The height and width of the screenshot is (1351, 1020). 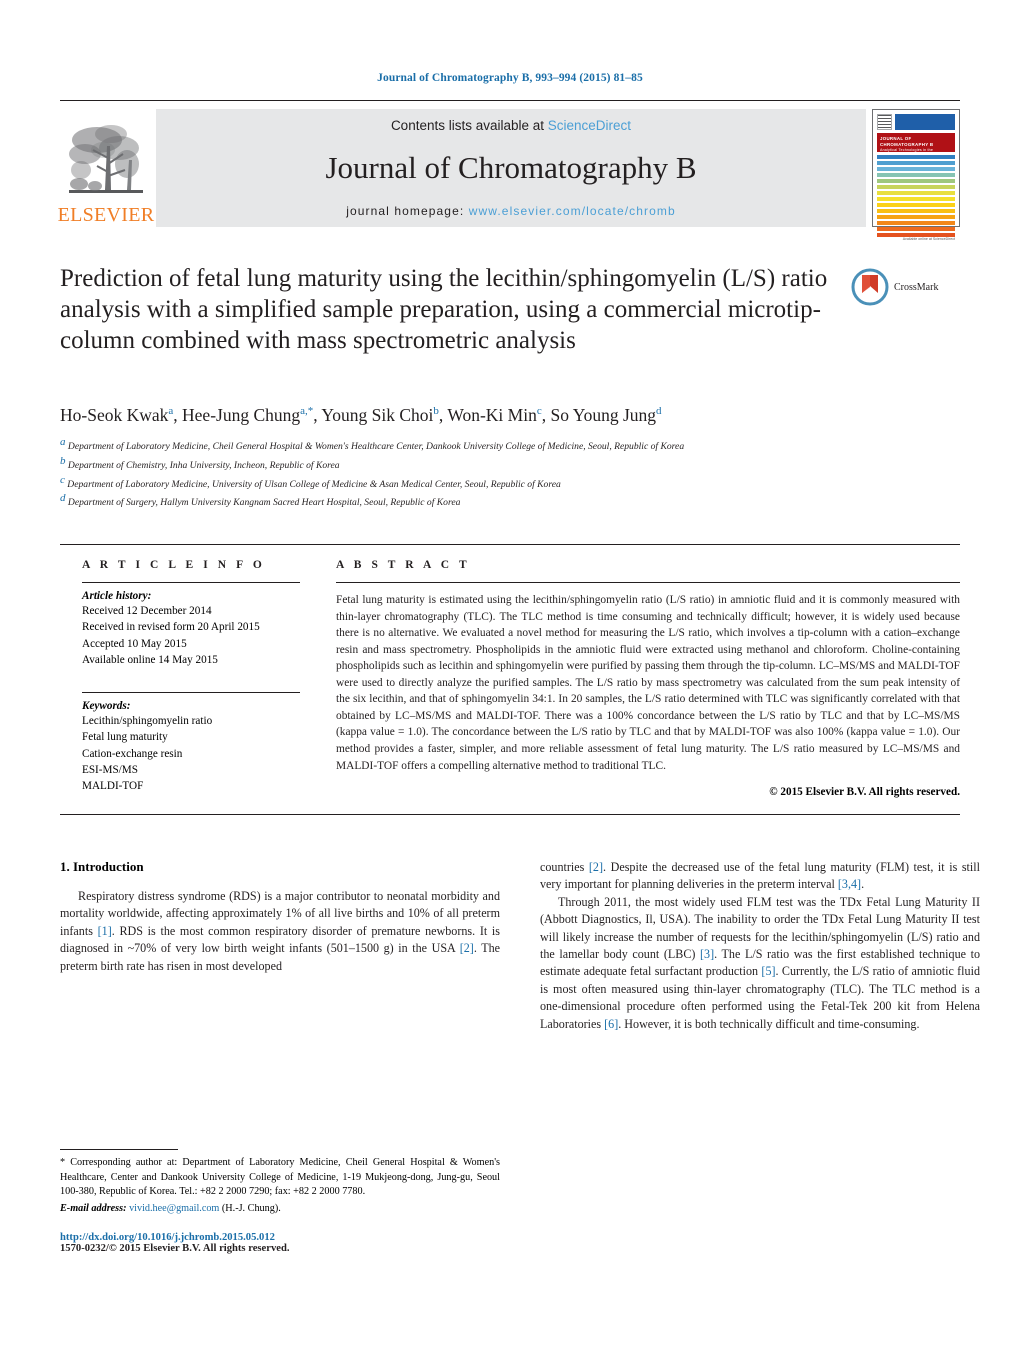 What do you see at coordinates (106, 215) in the screenshot?
I see `elsevier-wordmark: ELSEVIER` at bounding box center [106, 215].